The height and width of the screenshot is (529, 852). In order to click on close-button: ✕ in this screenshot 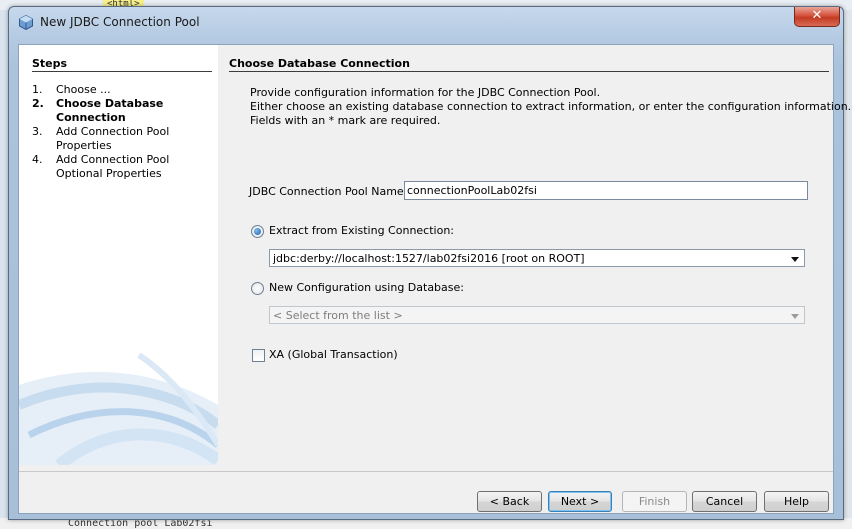, I will do `click(817, 17)`.